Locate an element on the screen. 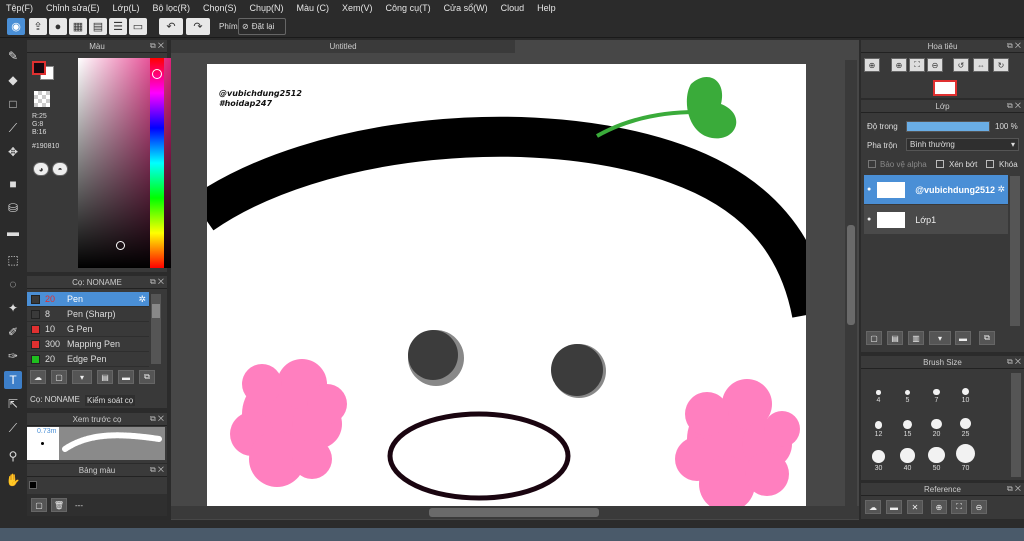  brush-size-cell: 25 is located at coordinates (965, 422).